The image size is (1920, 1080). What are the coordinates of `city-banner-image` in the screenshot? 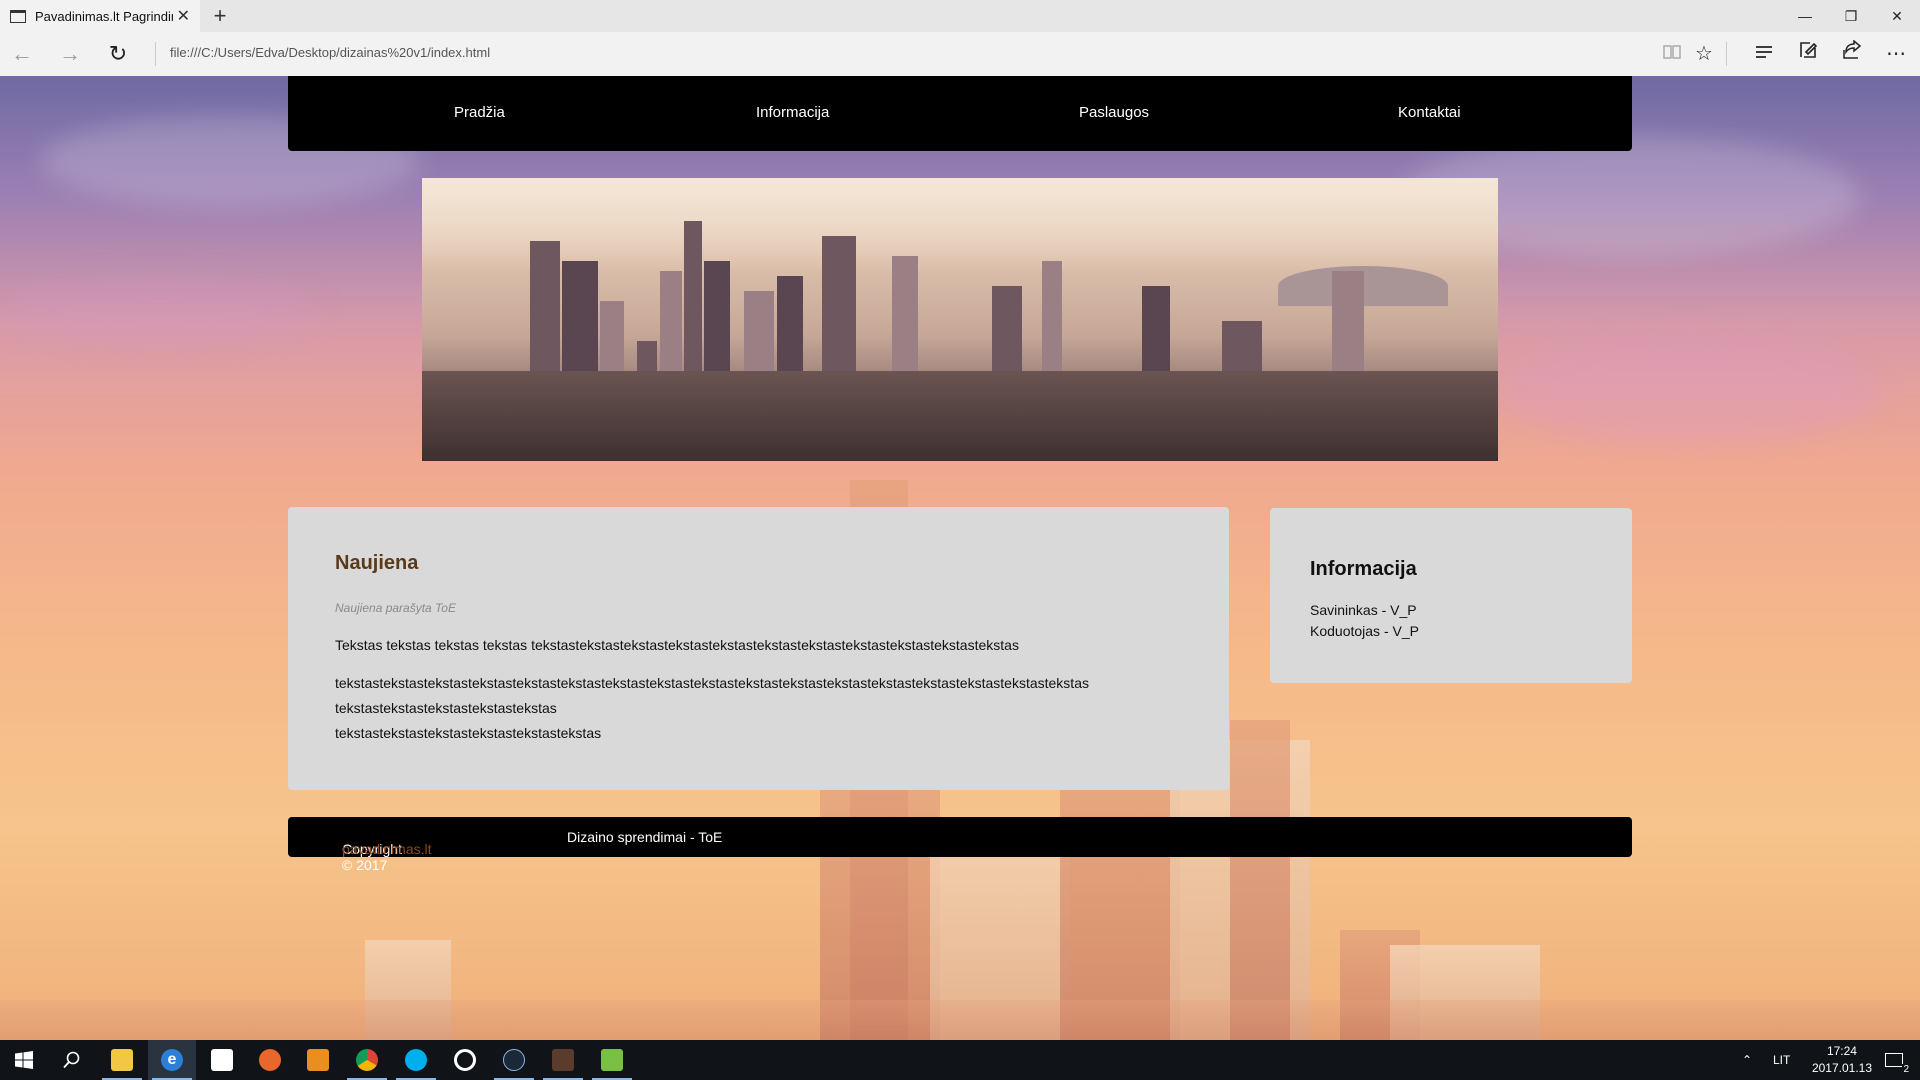 It's located at (960, 319).